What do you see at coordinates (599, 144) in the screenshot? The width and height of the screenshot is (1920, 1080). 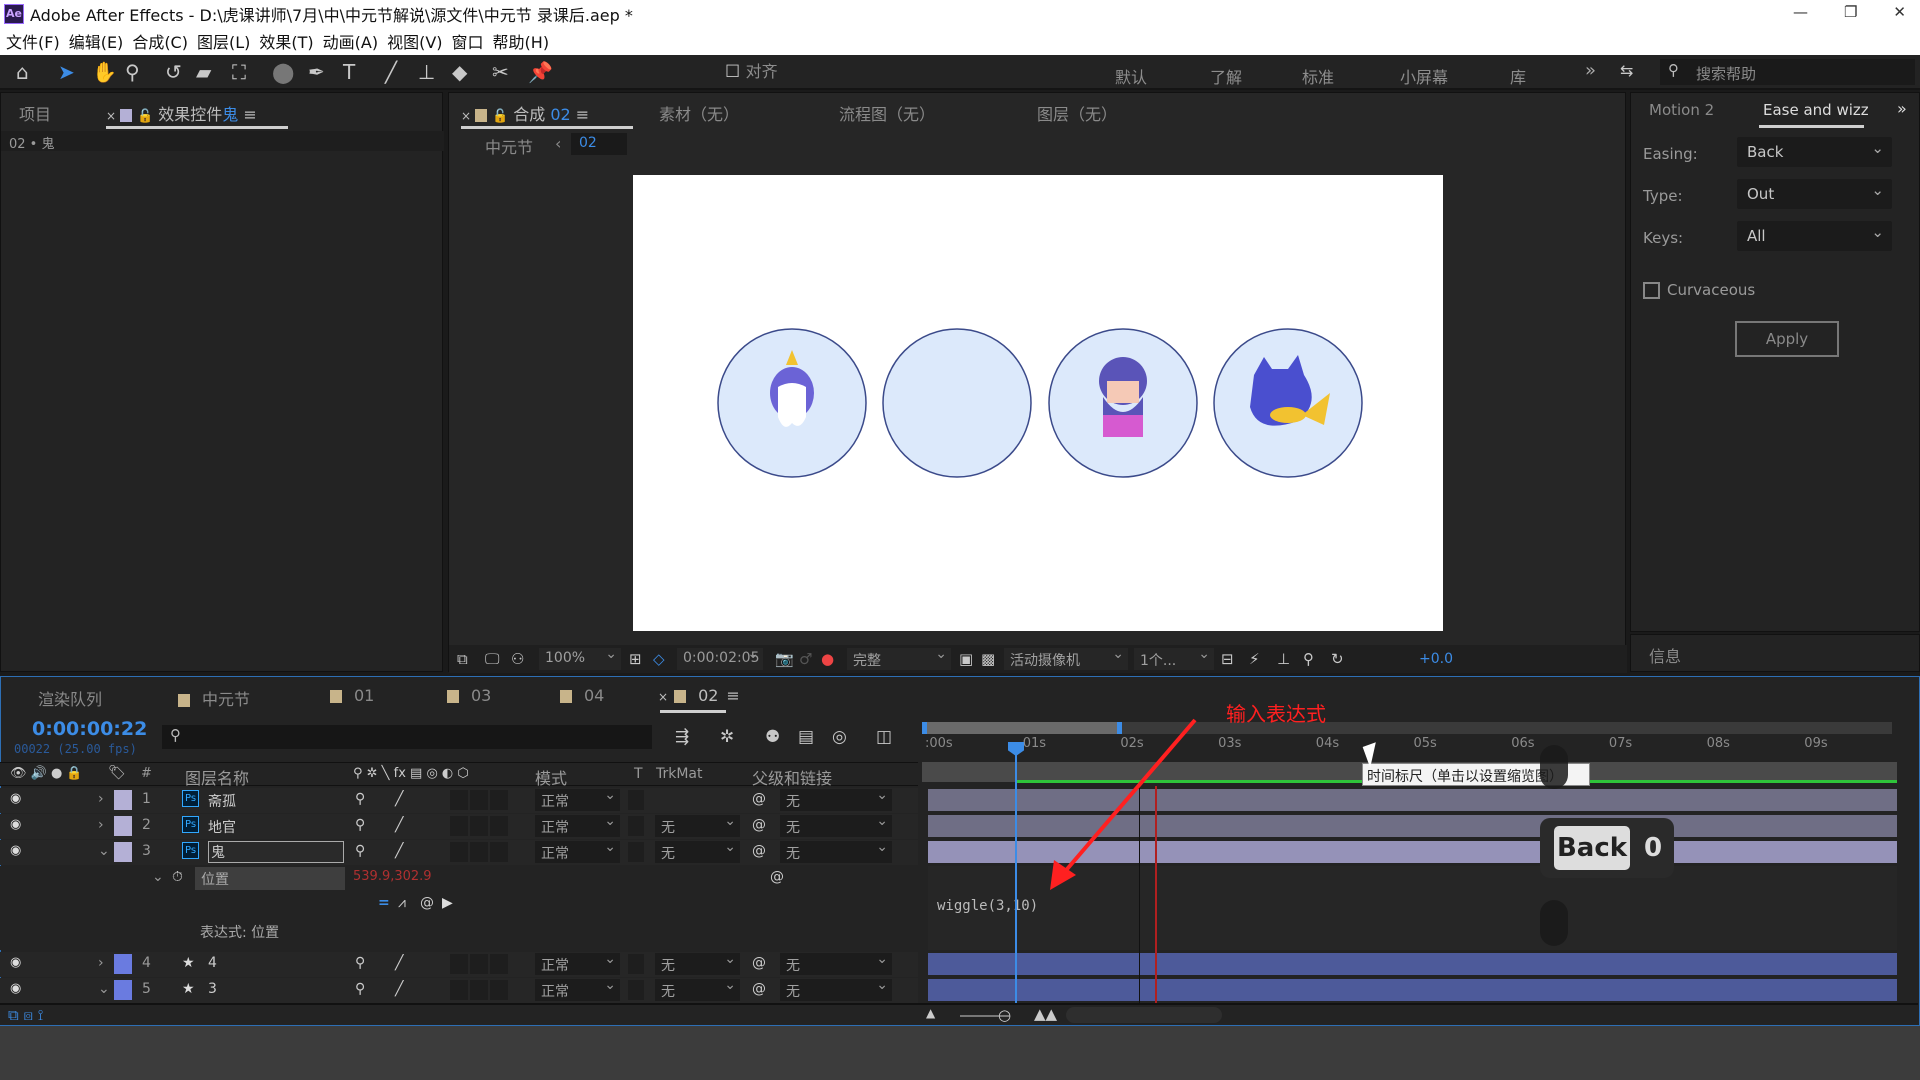 I see `comp-nav-current: 02` at bounding box center [599, 144].